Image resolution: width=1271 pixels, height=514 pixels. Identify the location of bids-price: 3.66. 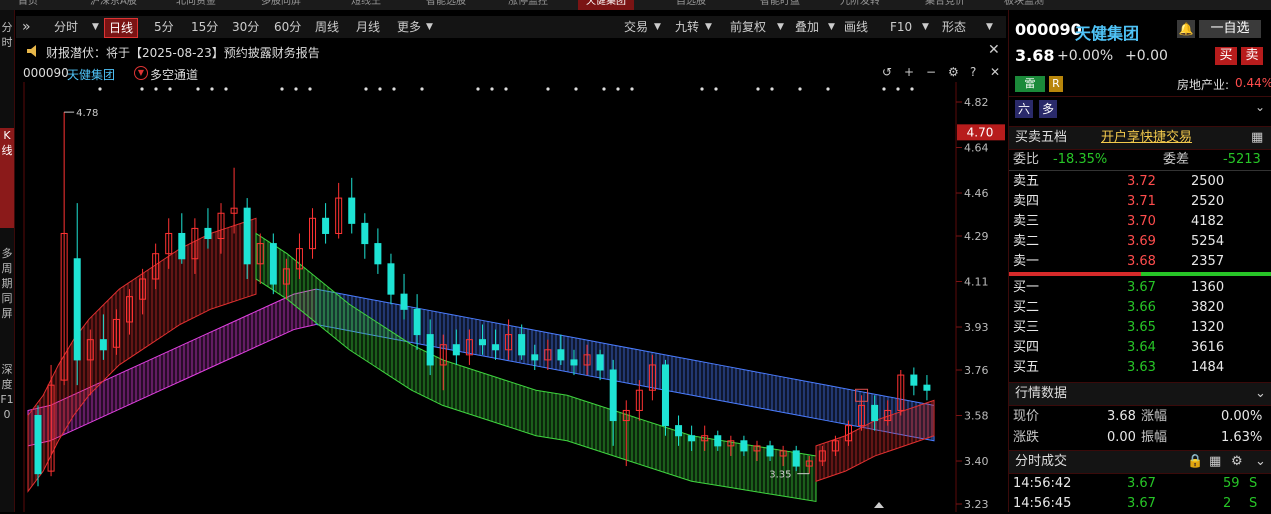
(1141, 308).